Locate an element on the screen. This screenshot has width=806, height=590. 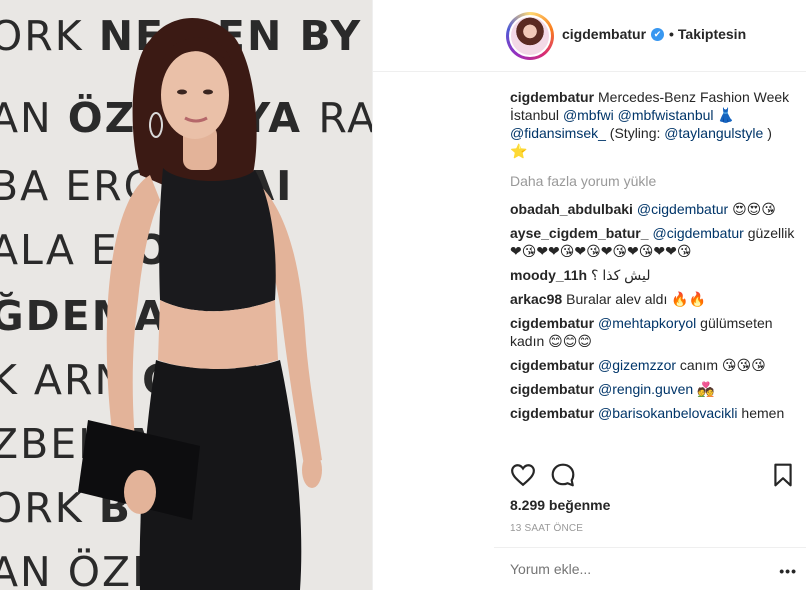
comment-input is located at coordinates (640, 569).